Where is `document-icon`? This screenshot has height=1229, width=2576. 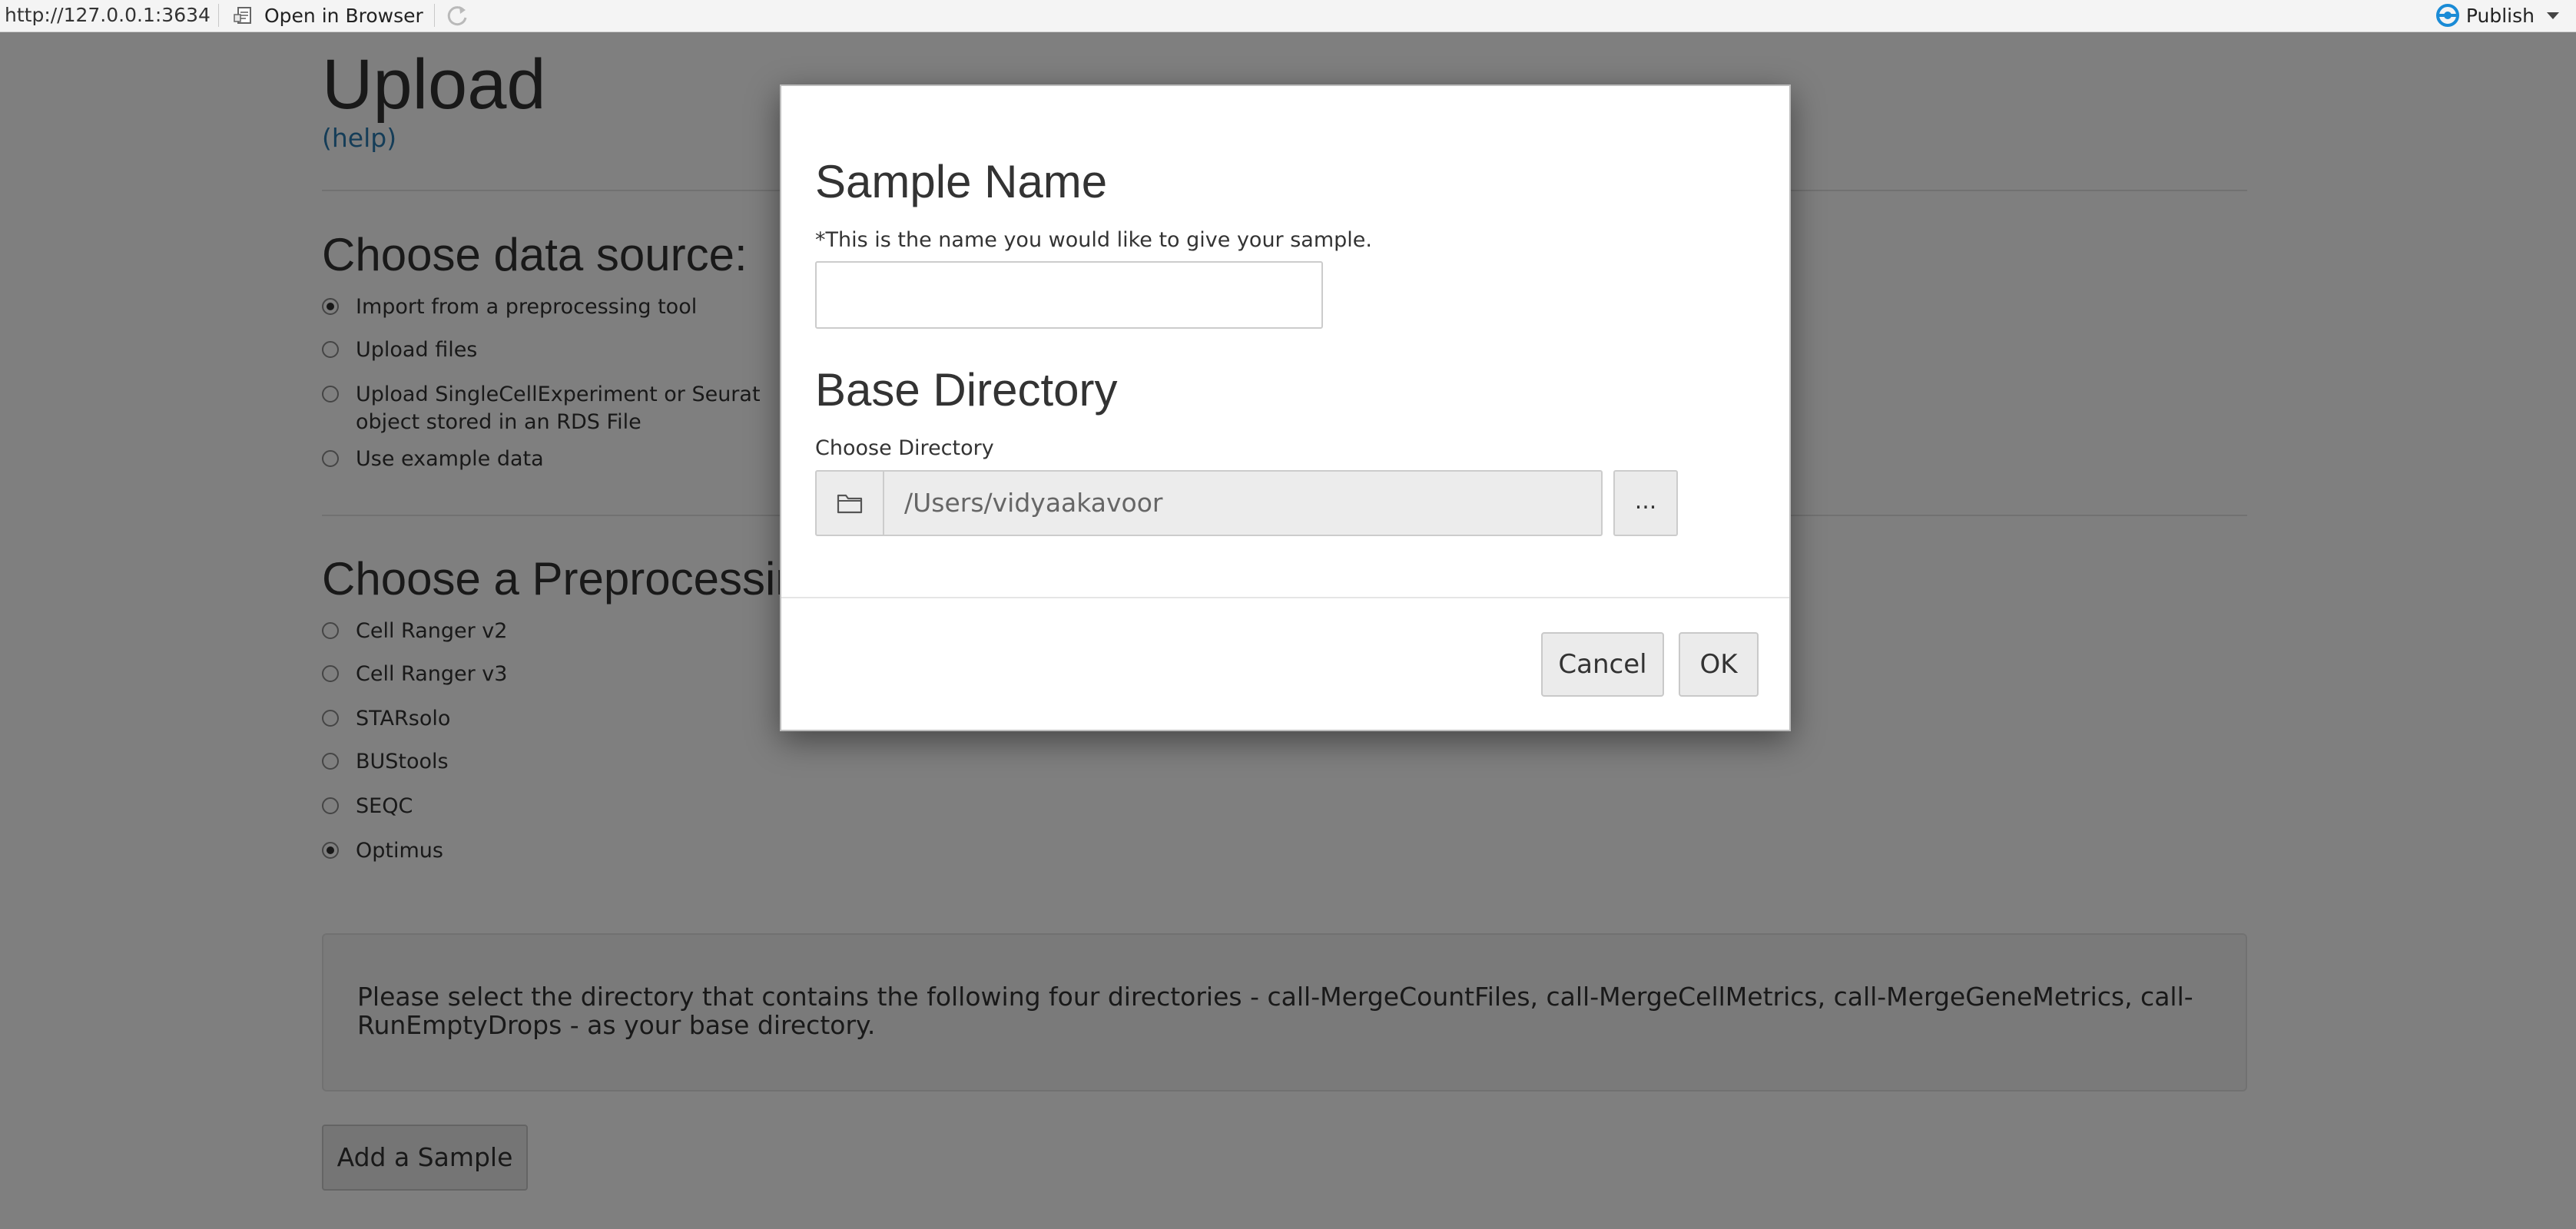
document-icon is located at coordinates (244, 15).